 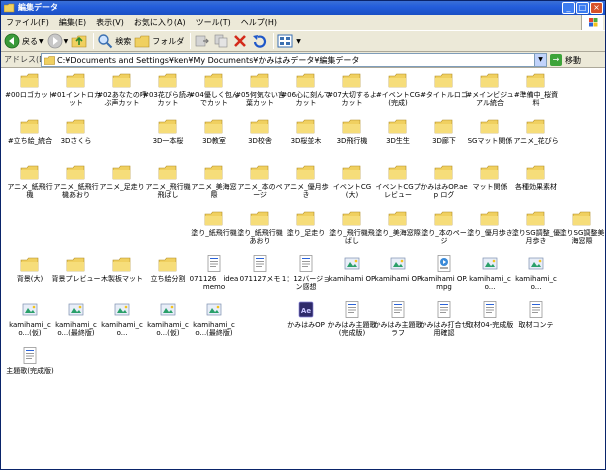 I want to click on menu-edit: 編集(E), so click(x=72, y=22).